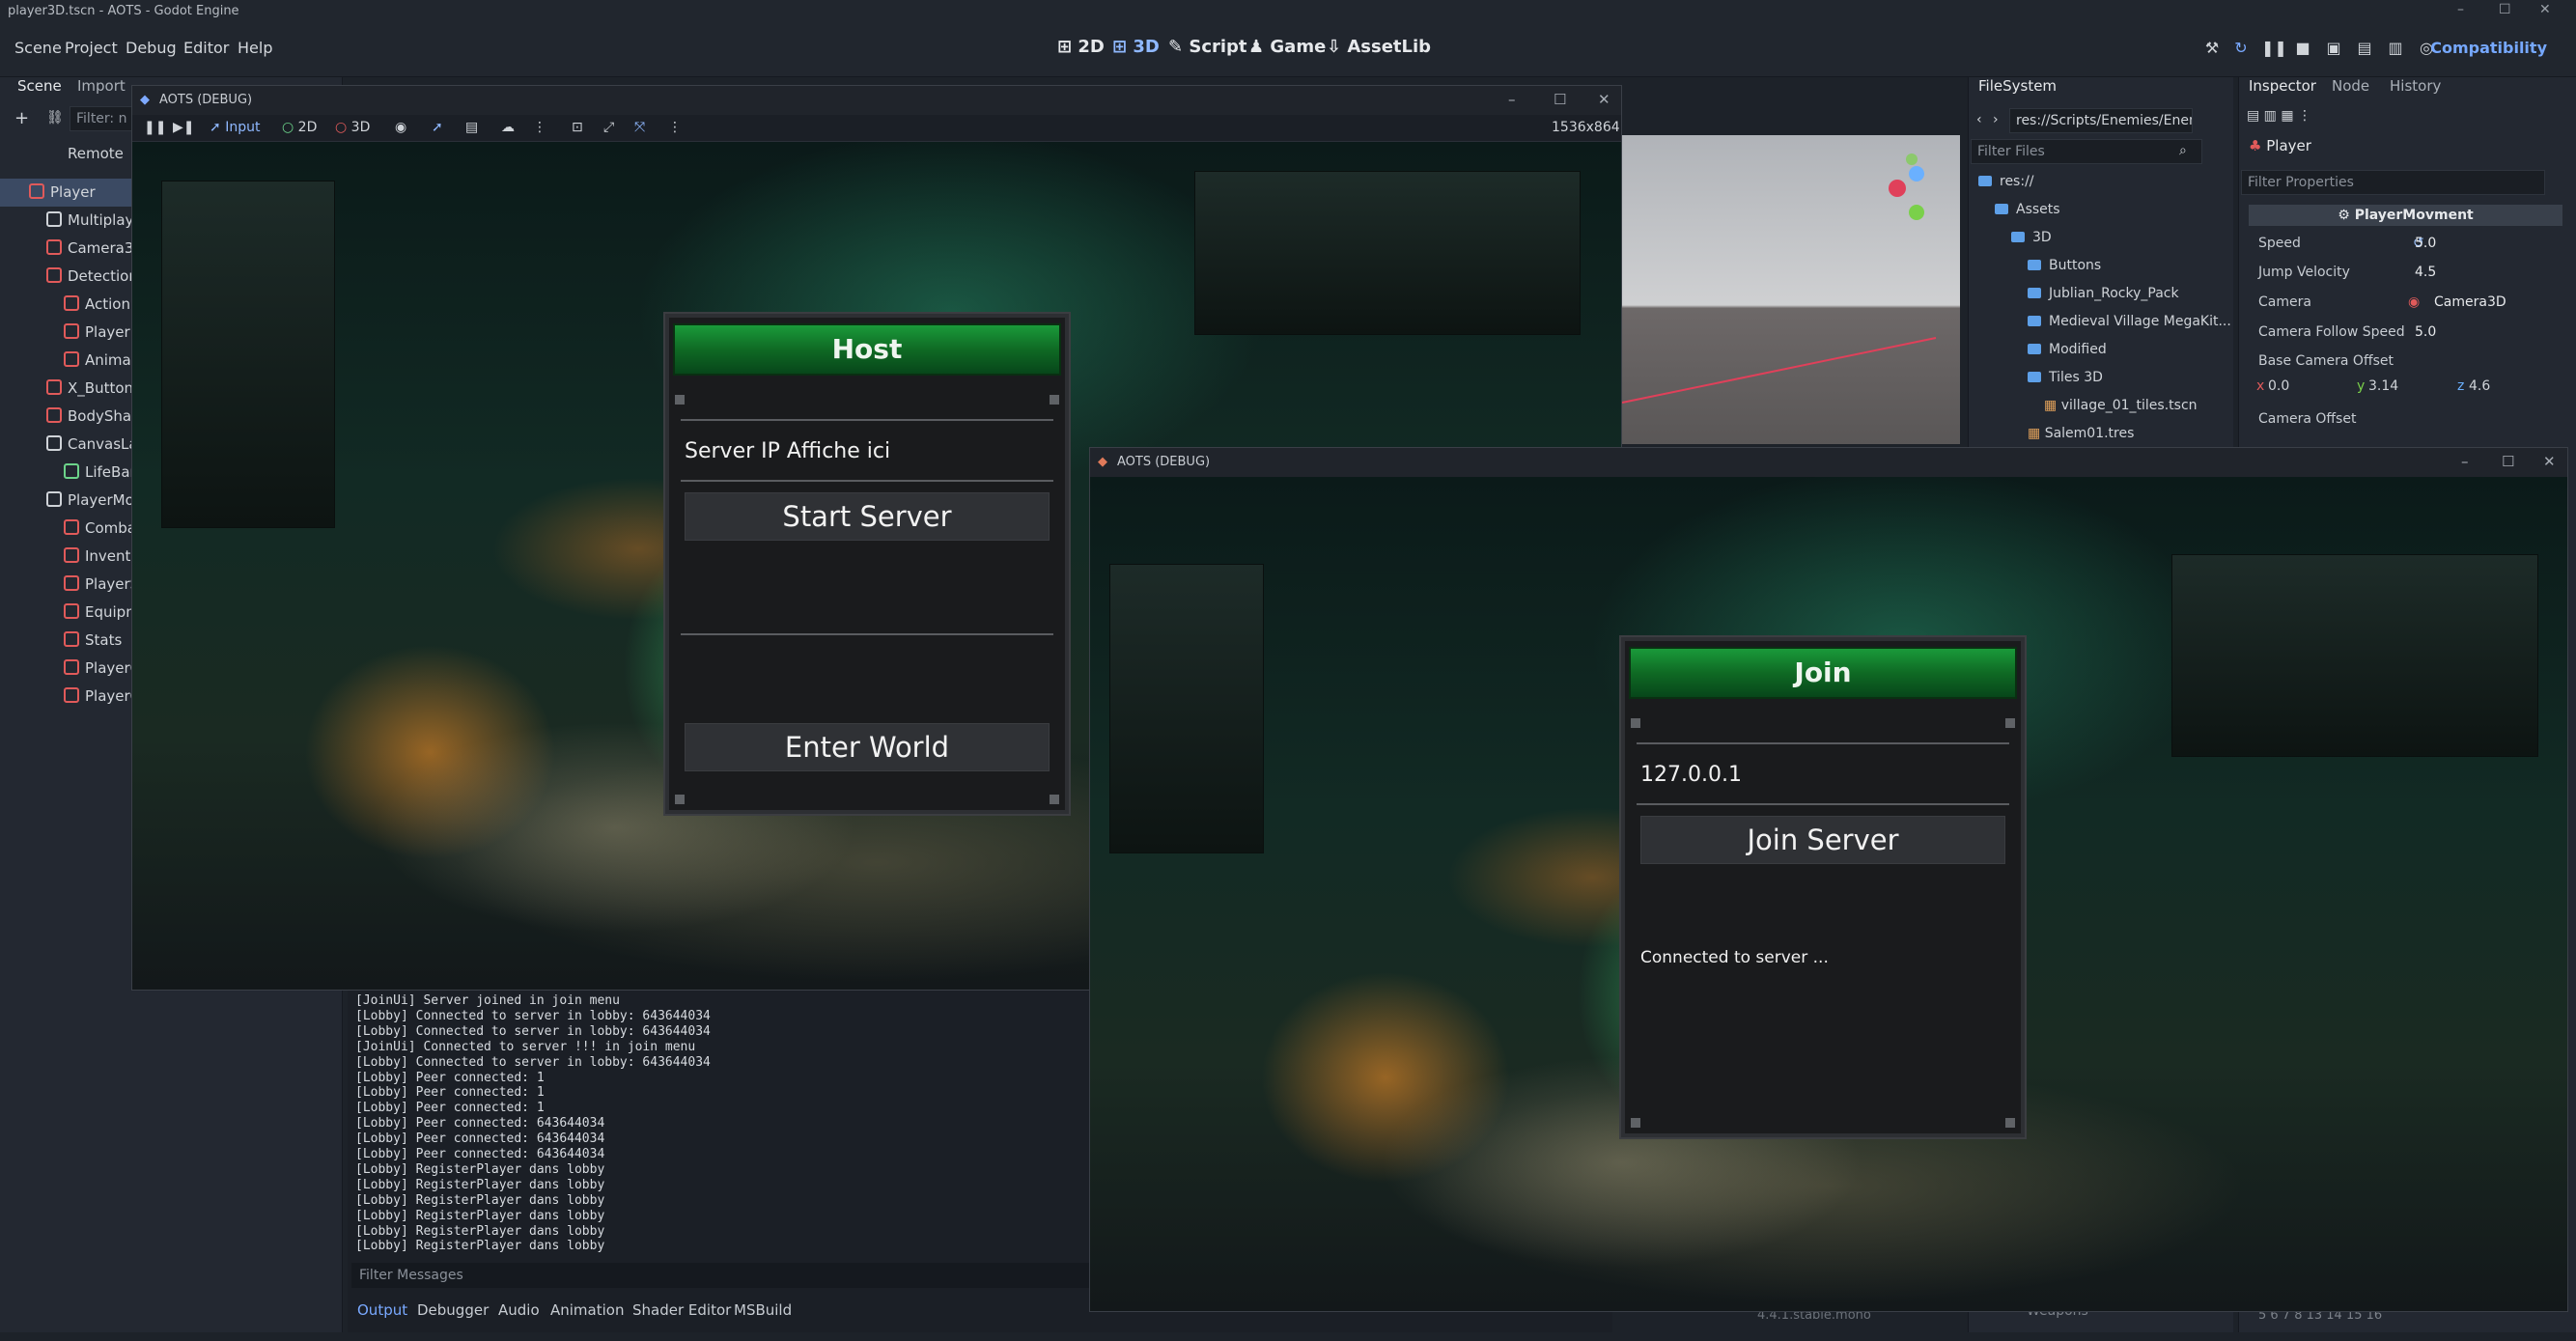 The height and width of the screenshot is (1341, 2576). Describe the element at coordinates (438, 128) in the screenshot. I see `select-icon: ➚` at that location.